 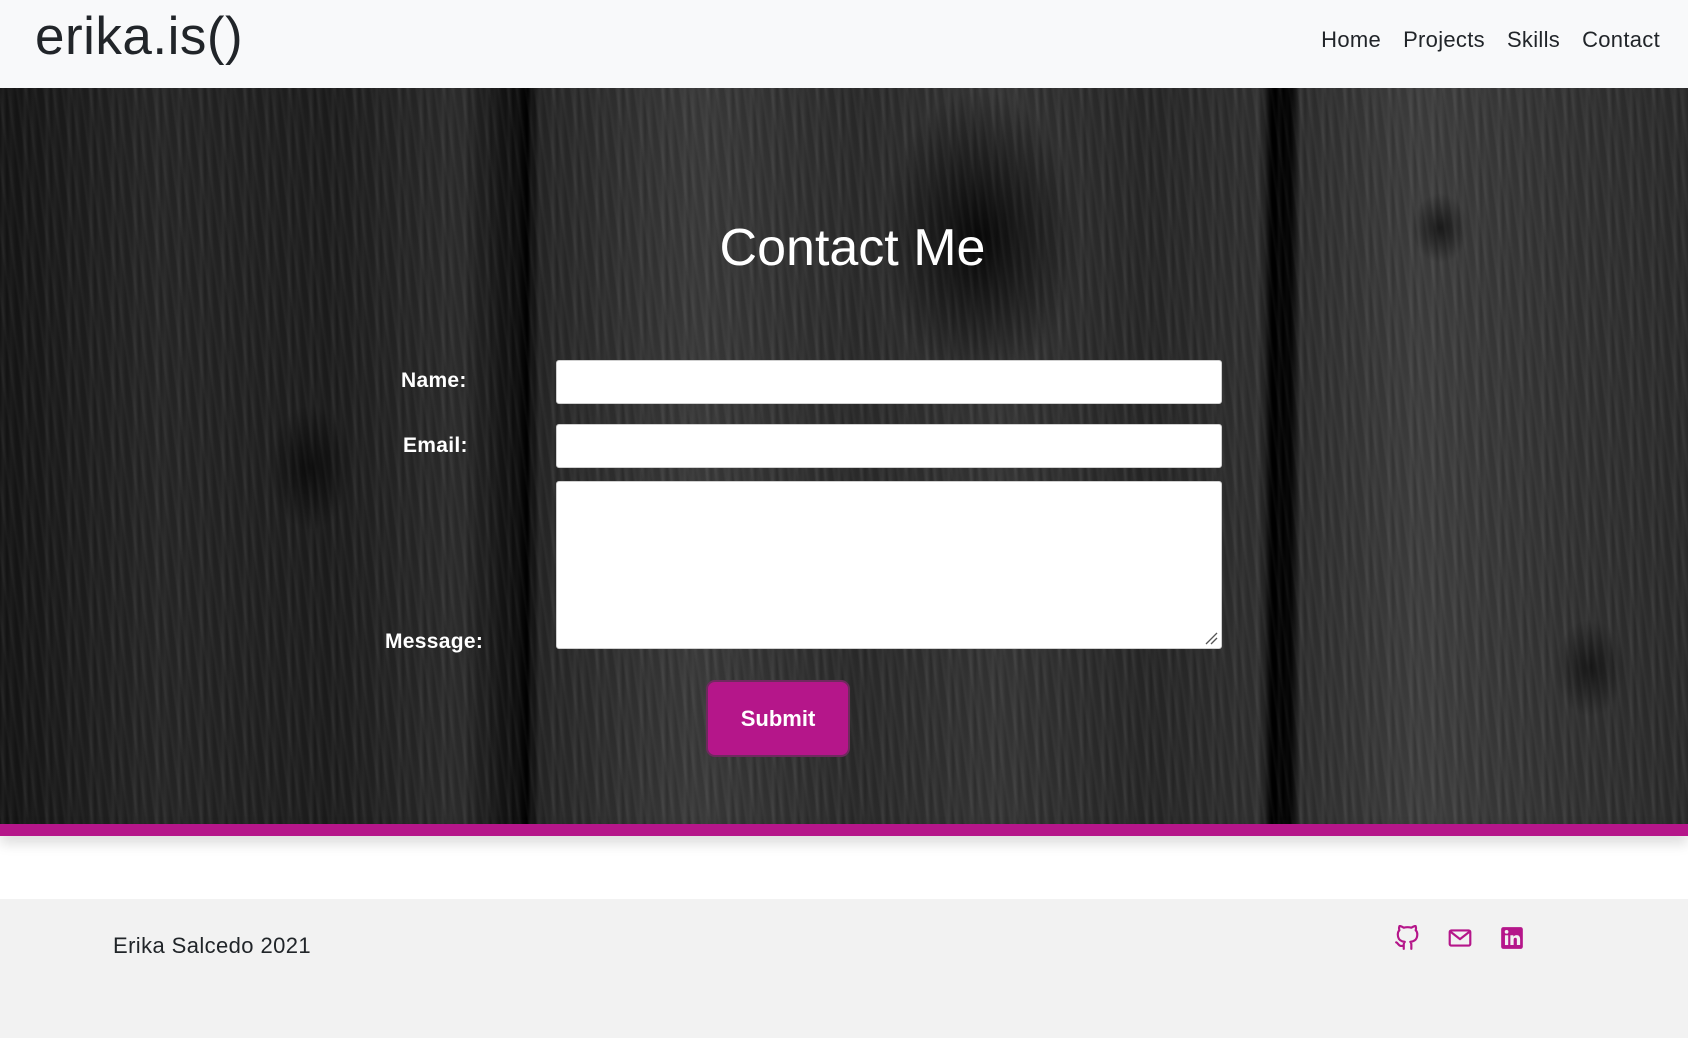 I want to click on submit-button: Submit, so click(x=778, y=718).